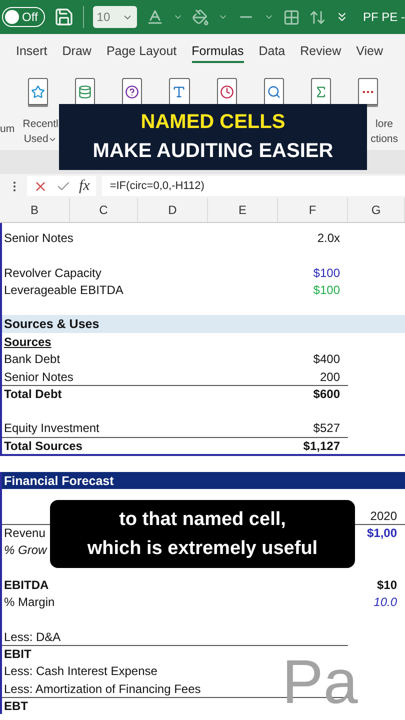  What do you see at coordinates (18, 653) in the screenshot?
I see `row-label: EBIT` at bounding box center [18, 653].